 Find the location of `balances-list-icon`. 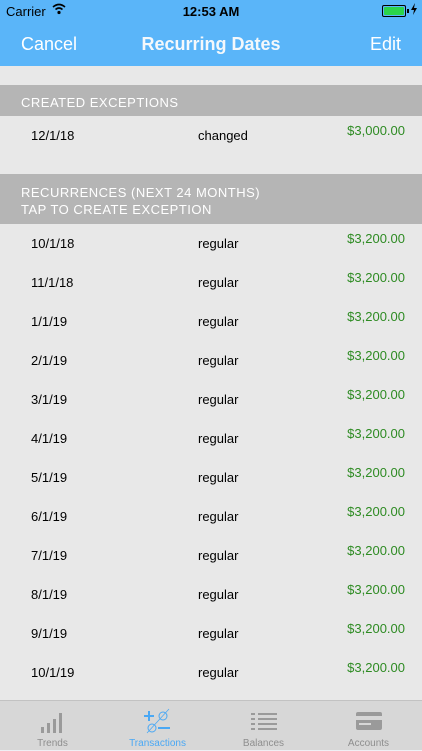

balances-list-icon is located at coordinates (264, 721).